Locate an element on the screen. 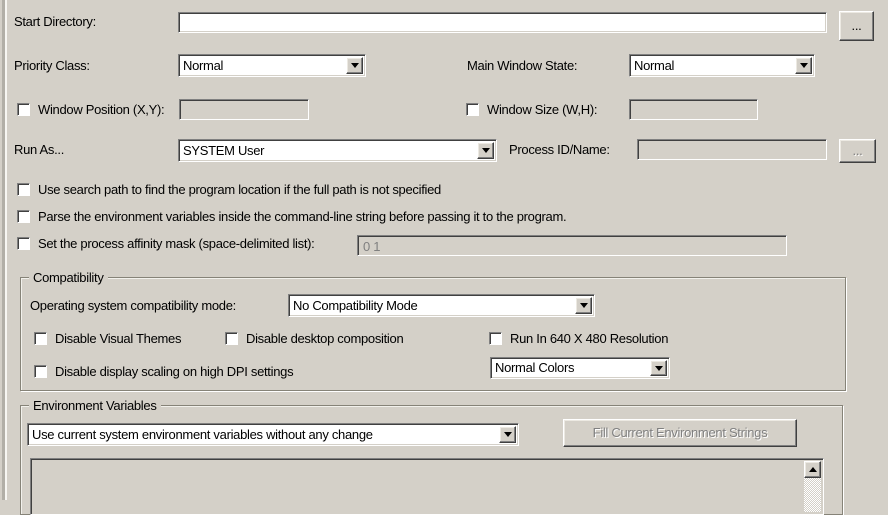  priority-class-label: Priority Class: is located at coordinates (52, 65).